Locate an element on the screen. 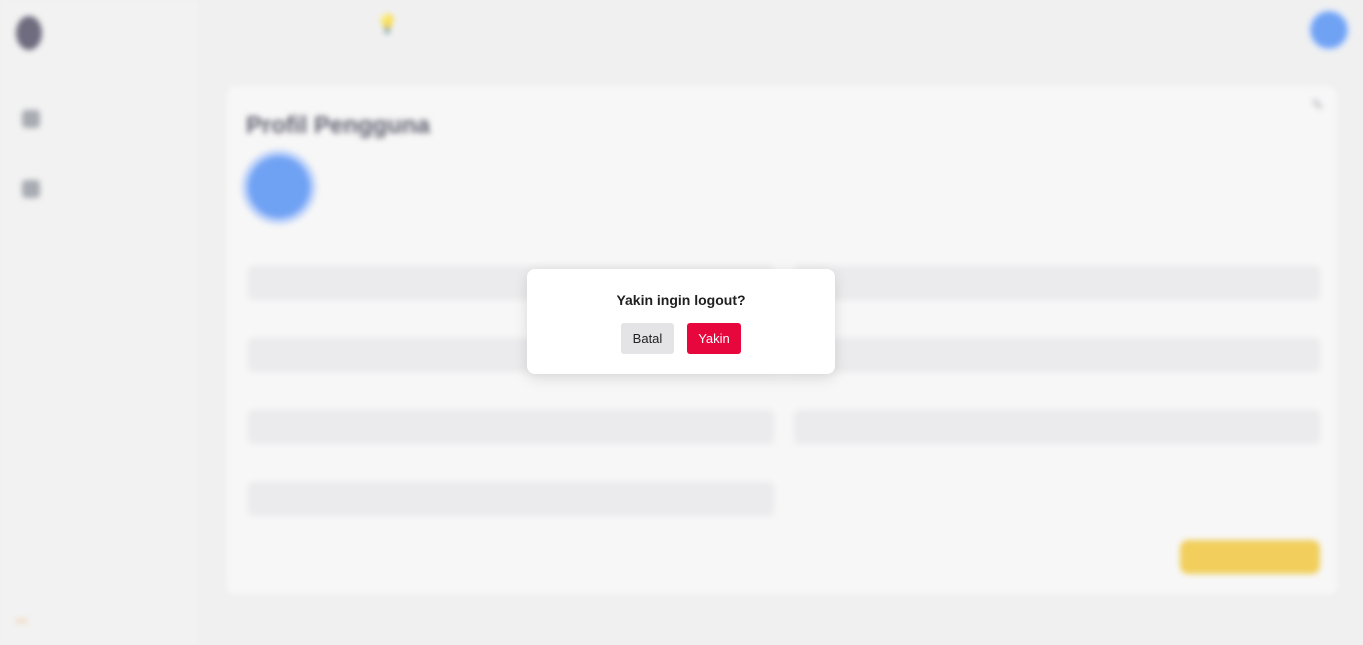 The width and height of the screenshot is (1363, 645). dashboard-icon is located at coordinates (31, 119).